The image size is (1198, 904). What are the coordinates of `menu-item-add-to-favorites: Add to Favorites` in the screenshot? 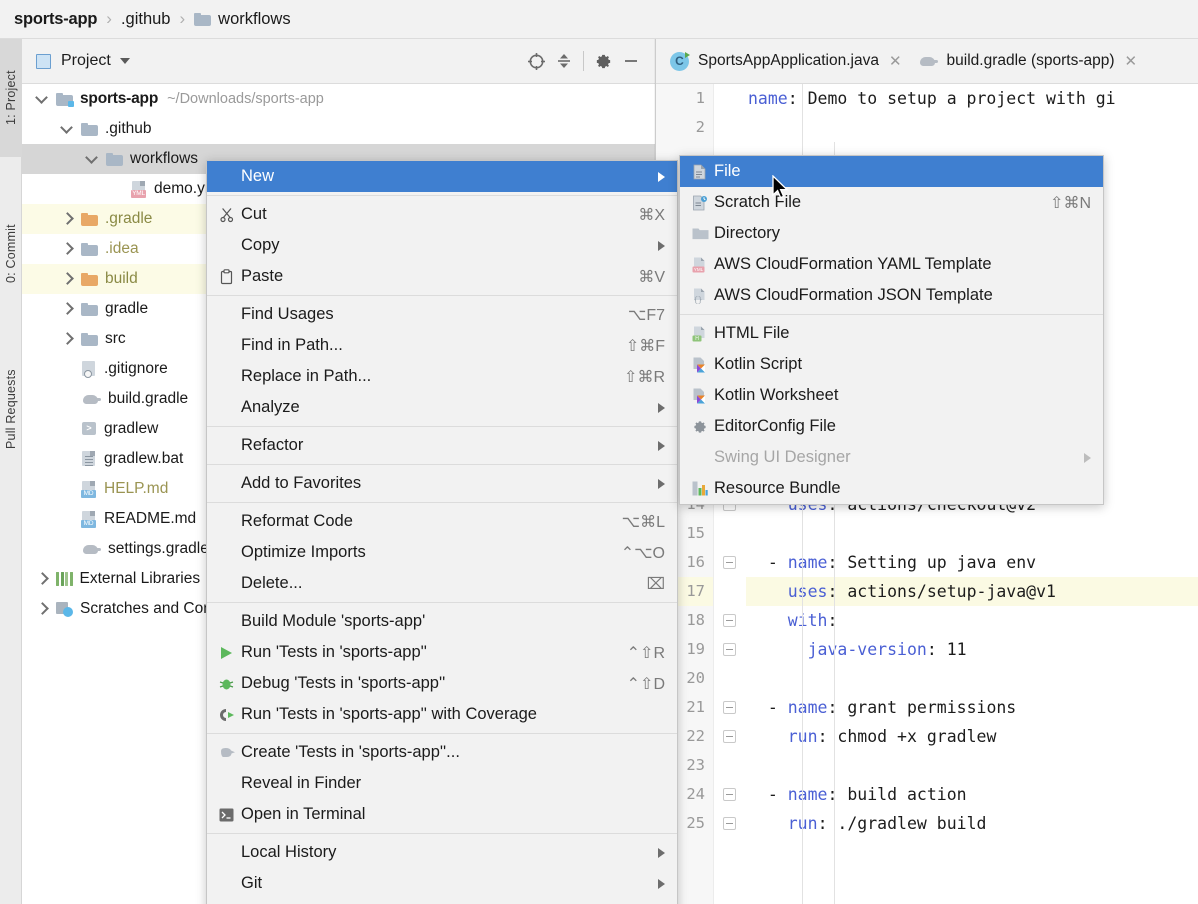 It's located at (442, 483).